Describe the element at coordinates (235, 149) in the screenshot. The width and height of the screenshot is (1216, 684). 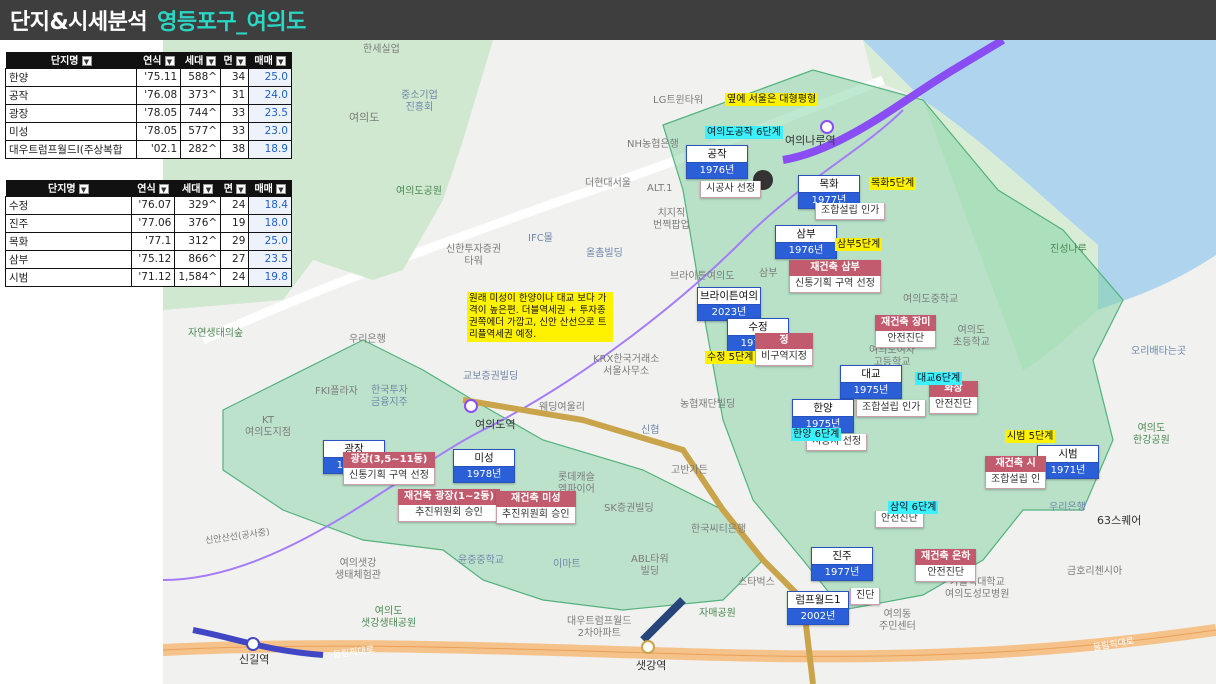
I see `table-cell: 38` at that location.